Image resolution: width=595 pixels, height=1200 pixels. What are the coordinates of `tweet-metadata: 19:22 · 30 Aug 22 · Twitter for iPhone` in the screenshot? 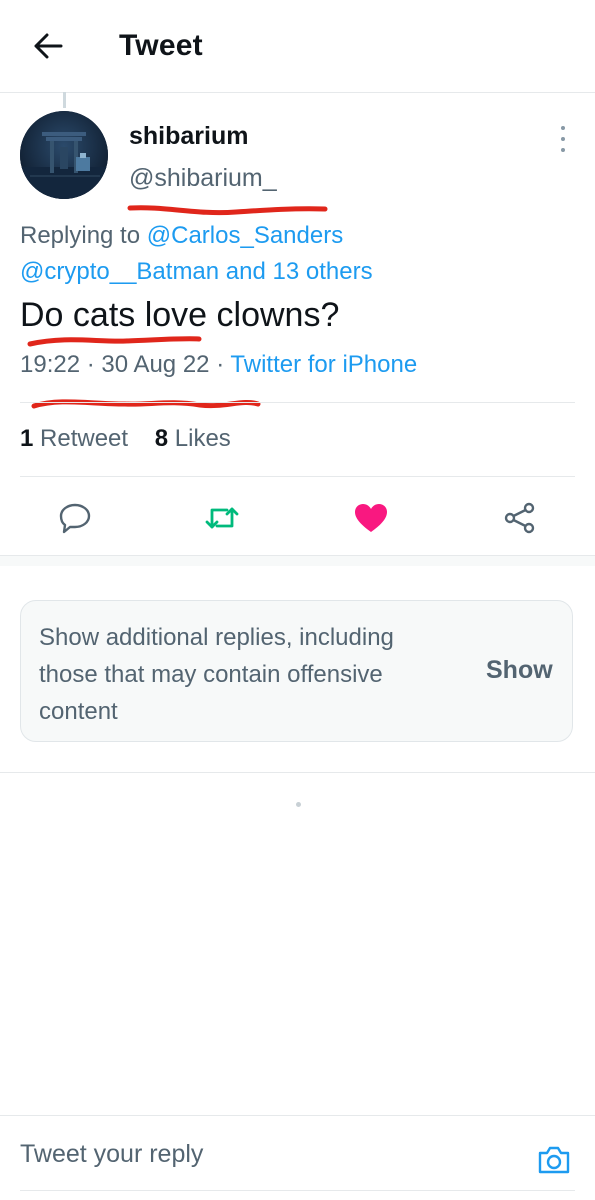 It's located at (218, 365).